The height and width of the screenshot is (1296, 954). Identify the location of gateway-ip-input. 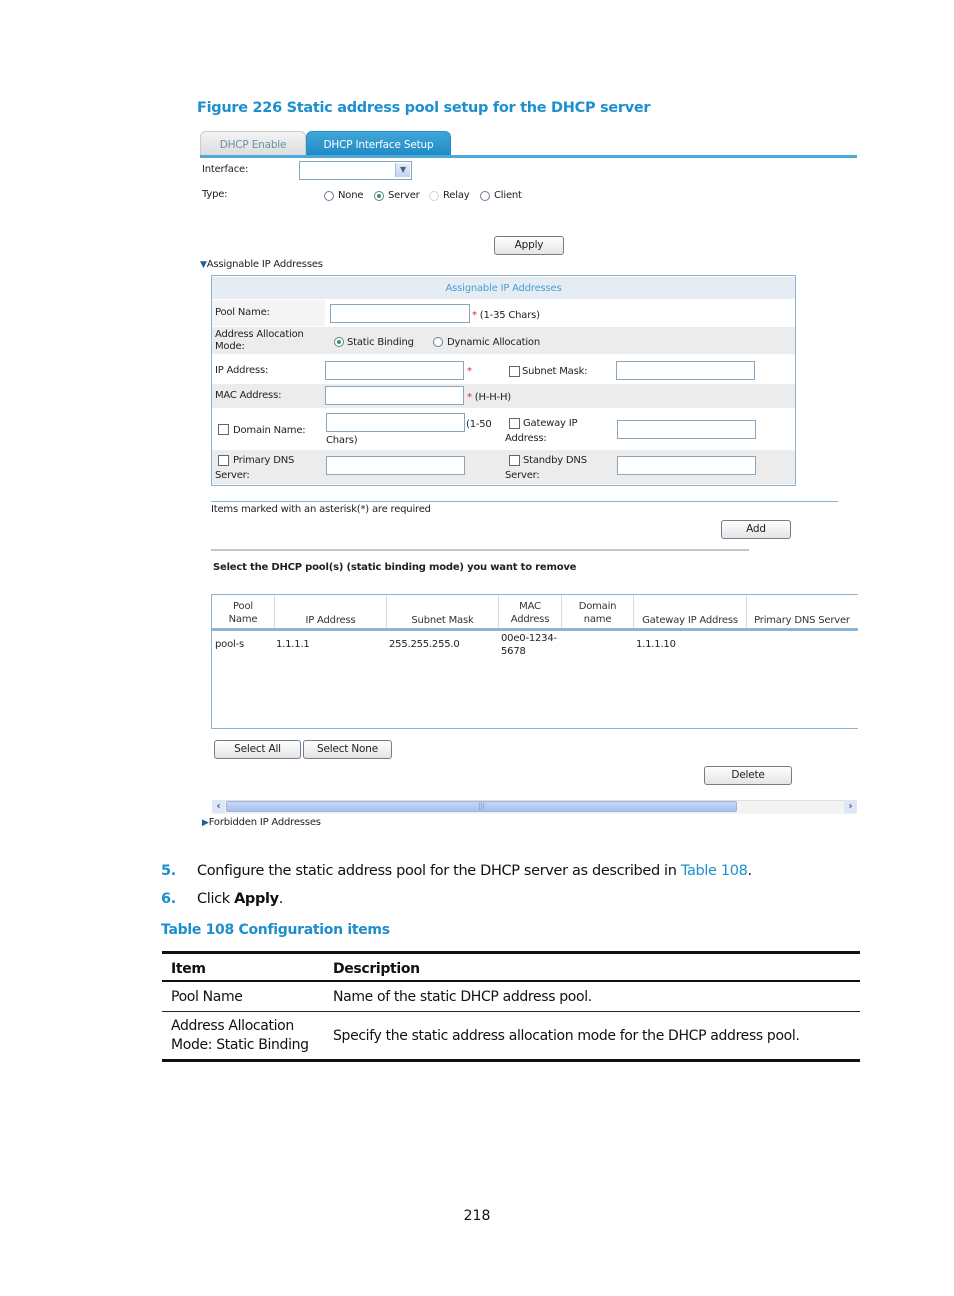
(686, 429).